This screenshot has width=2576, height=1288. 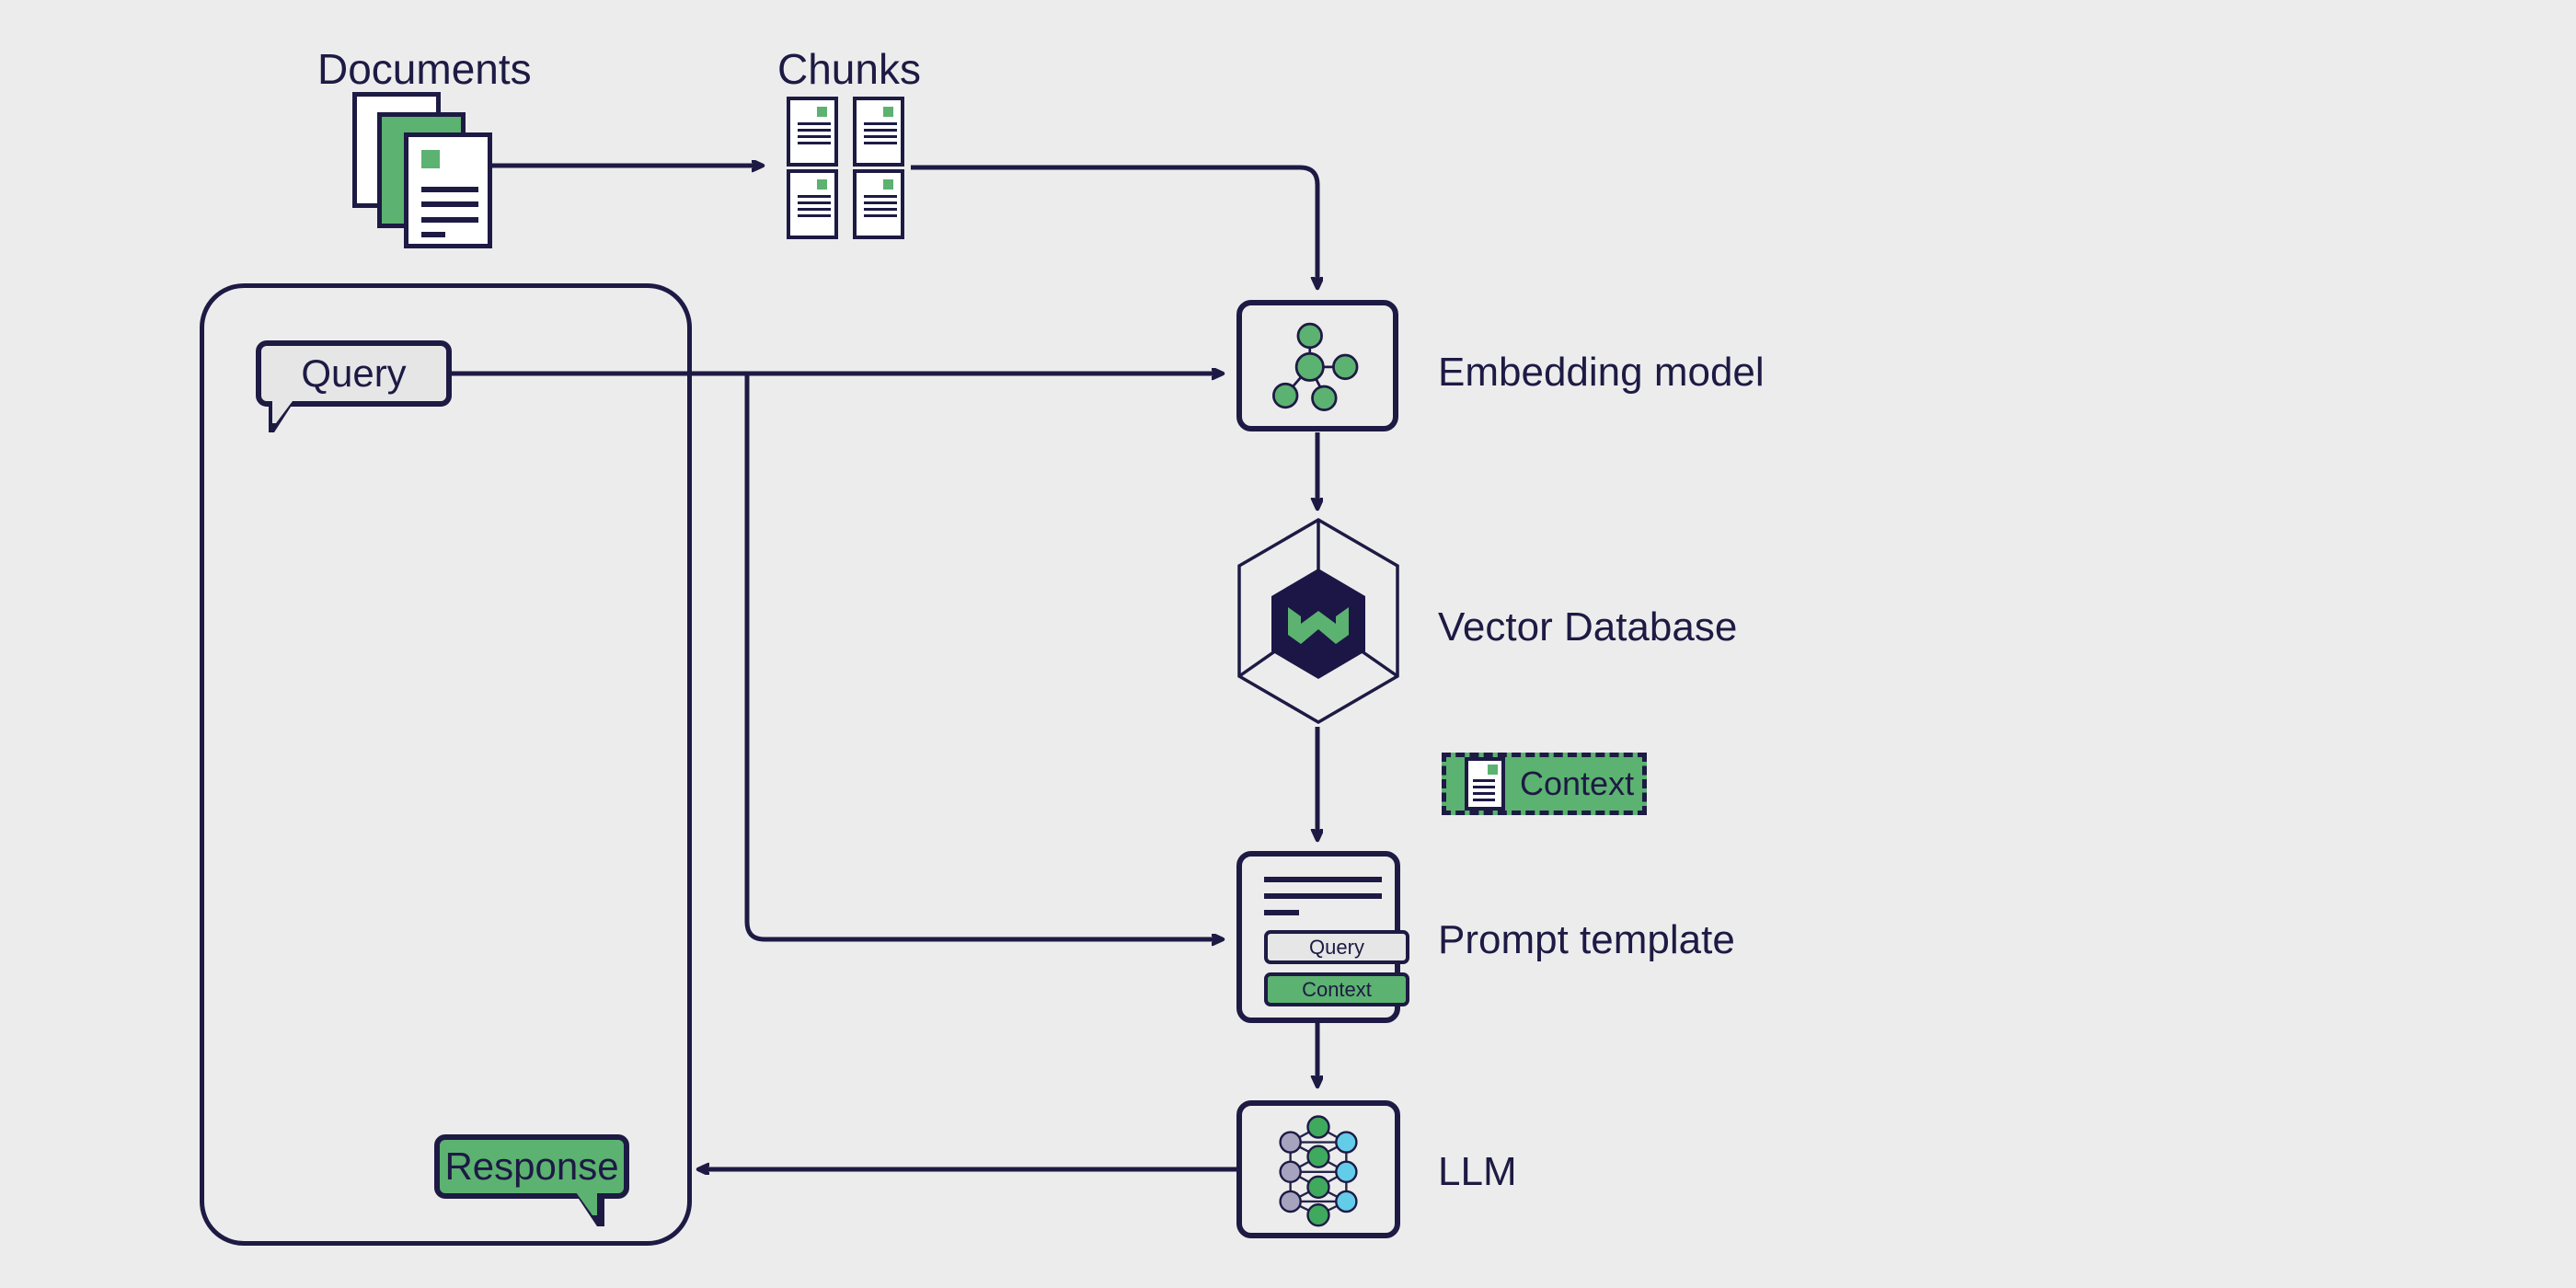 I want to click on response-bubble: Response, so click(x=531, y=1166).